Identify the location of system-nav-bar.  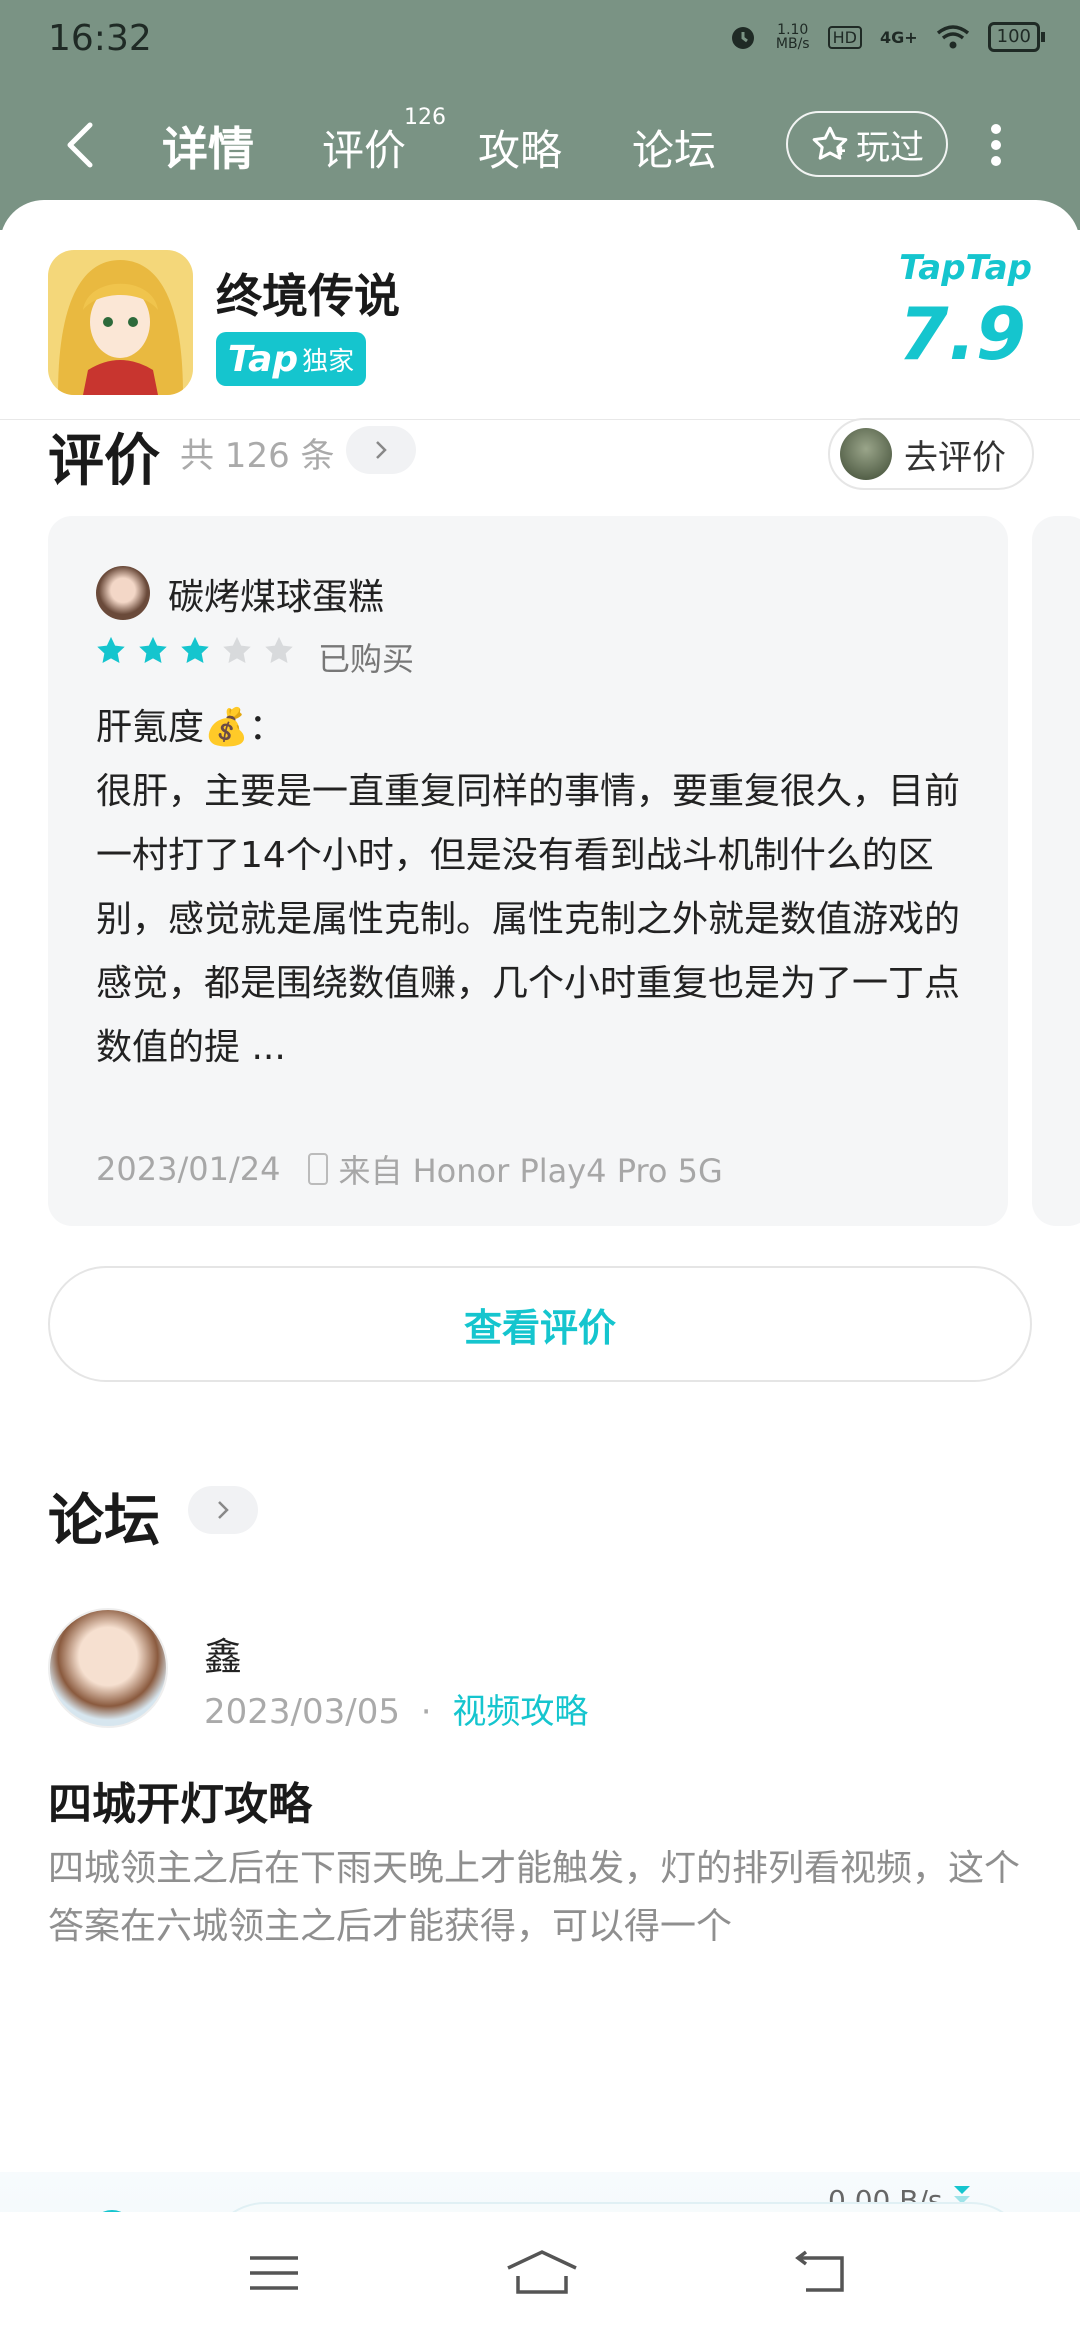
(540, 2276).